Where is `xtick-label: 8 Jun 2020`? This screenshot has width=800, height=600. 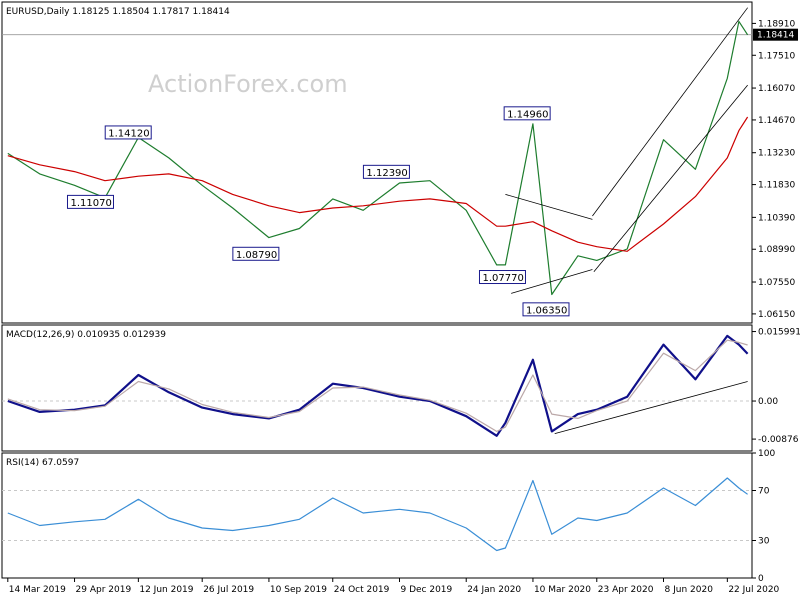
xtick-label: 8 Jun 2020 is located at coordinates (689, 590).